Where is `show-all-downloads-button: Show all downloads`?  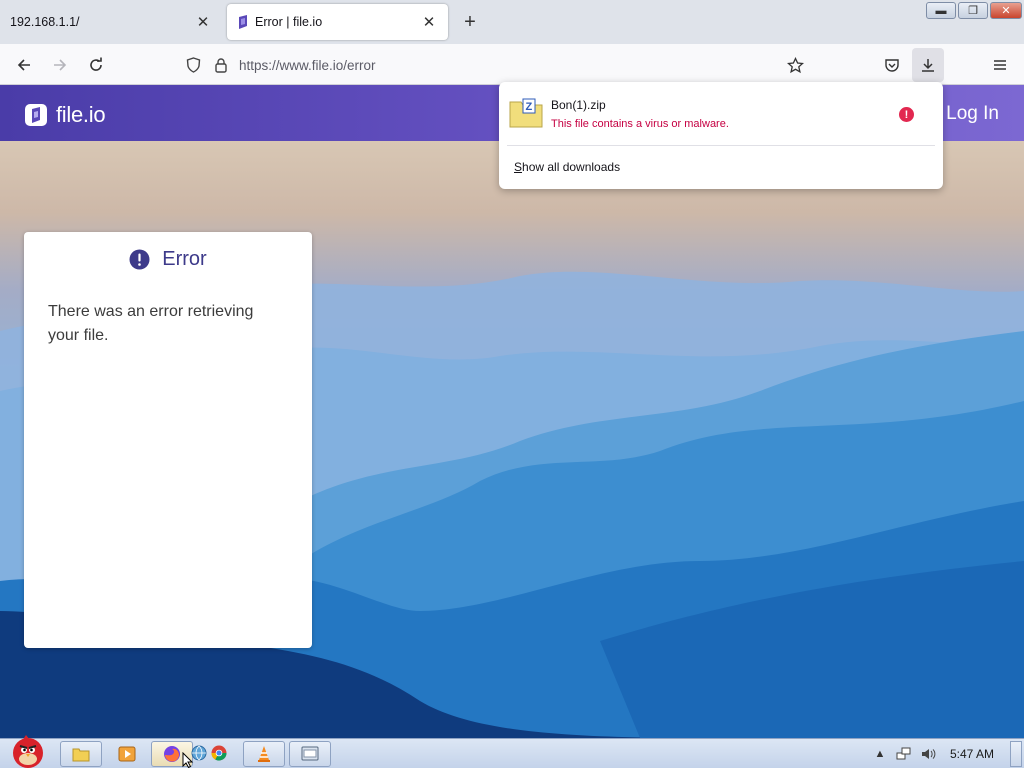
show-all-downloads-button: Show all downloads is located at coordinates (567, 167).